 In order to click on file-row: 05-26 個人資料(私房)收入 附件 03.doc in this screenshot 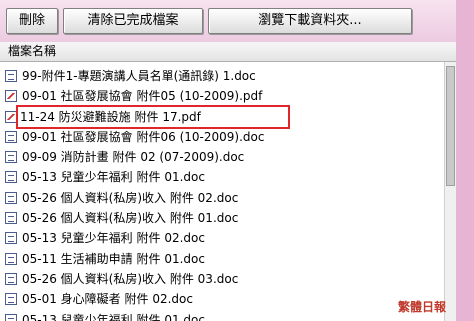, I will do `click(222, 279)`.